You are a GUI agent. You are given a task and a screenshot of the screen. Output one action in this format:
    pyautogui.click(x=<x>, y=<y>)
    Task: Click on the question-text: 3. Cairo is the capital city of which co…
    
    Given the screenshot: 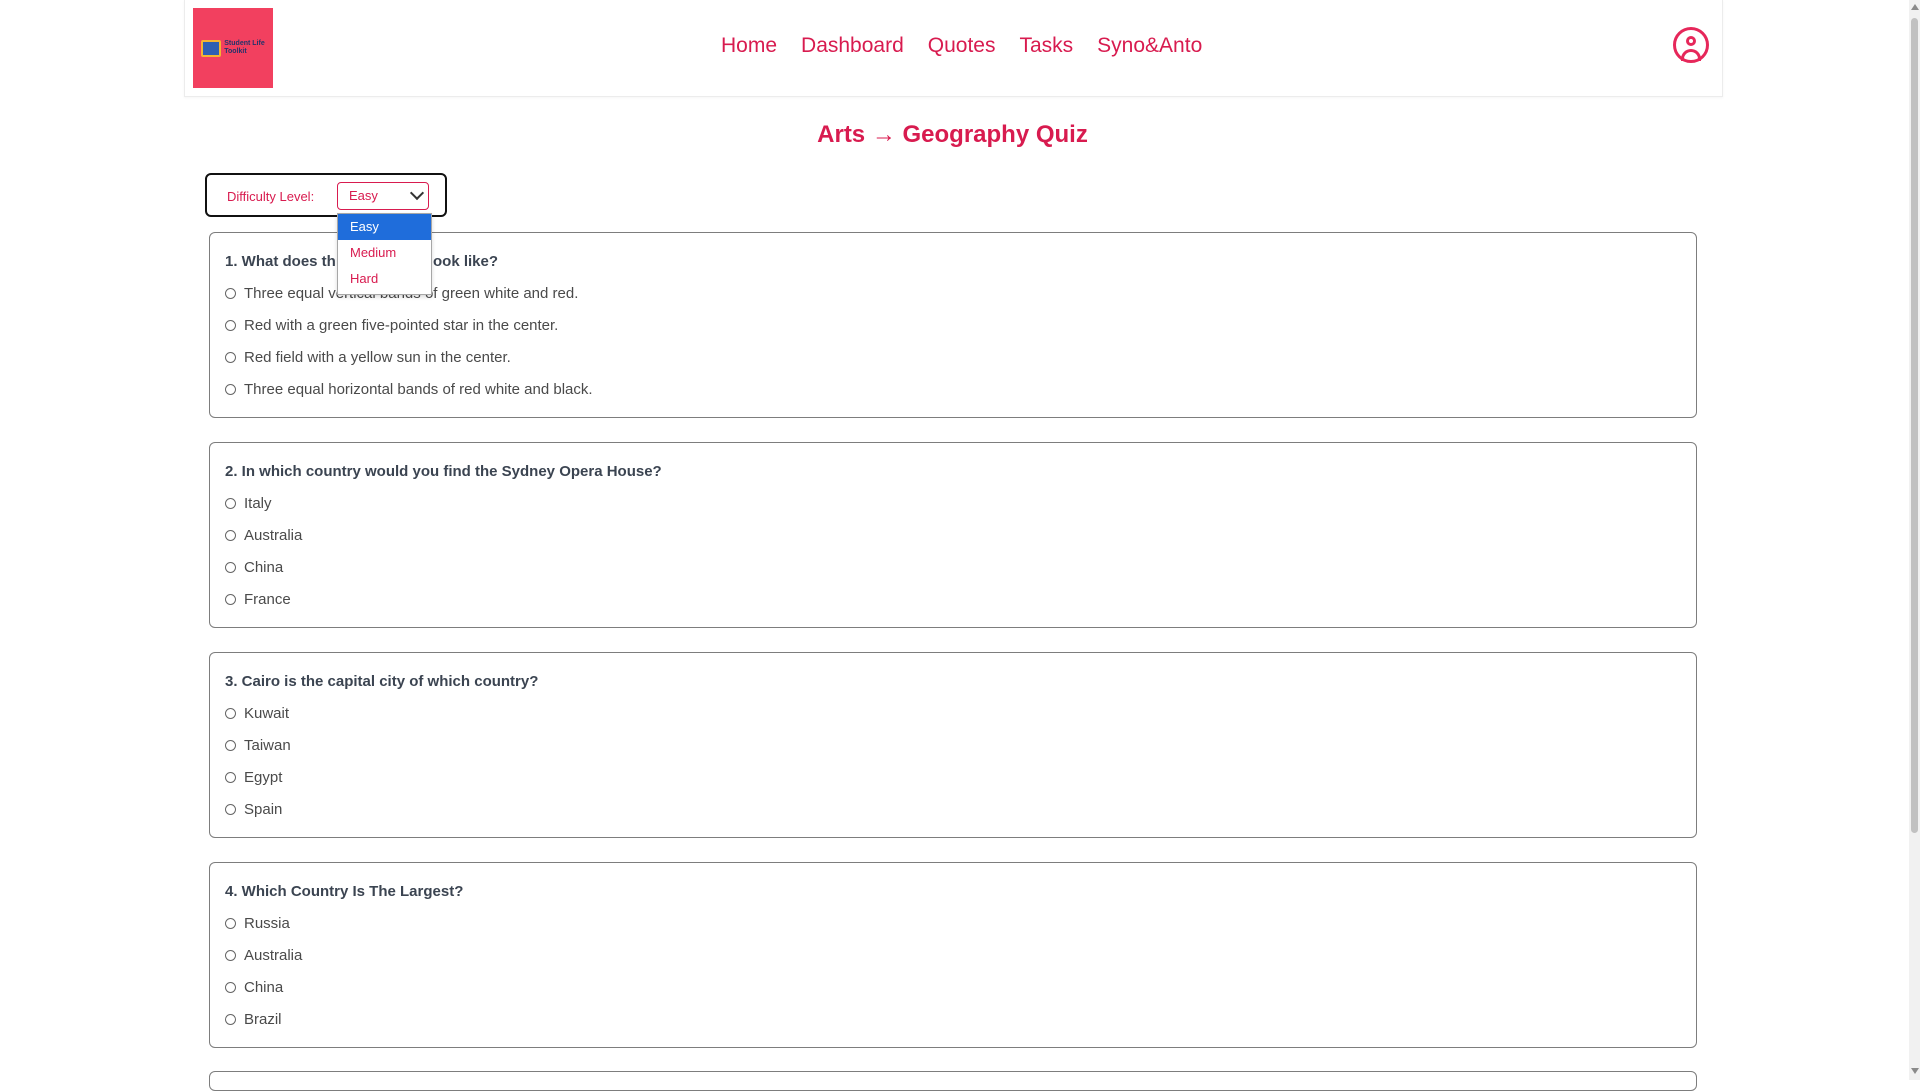 What is the action you would take?
    pyautogui.click(x=382, y=681)
    